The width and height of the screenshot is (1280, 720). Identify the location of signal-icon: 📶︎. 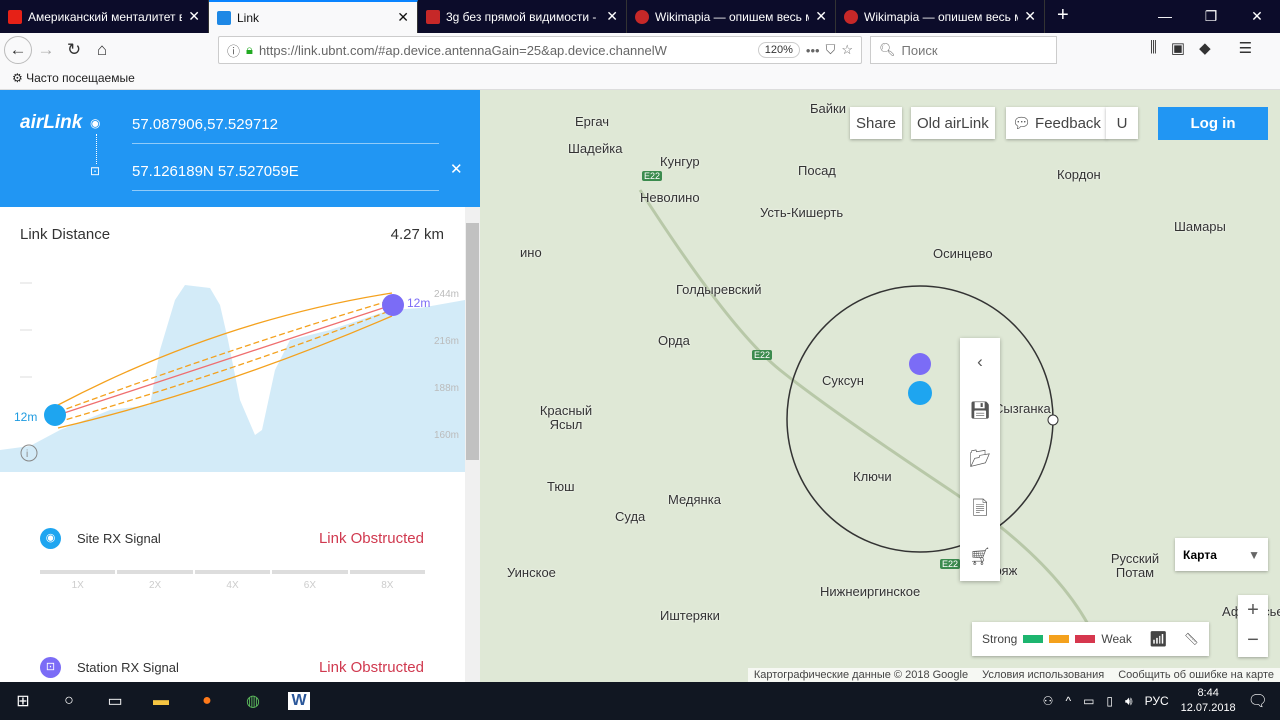
(1158, 639).